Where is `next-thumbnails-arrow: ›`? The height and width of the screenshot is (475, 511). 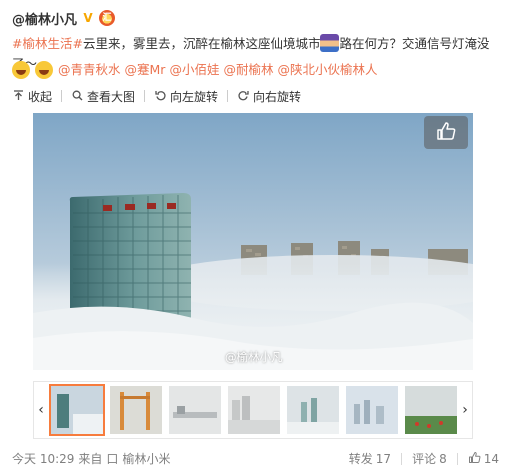 next-thumbnails-arrow: › is located at coordinates (465, 410).